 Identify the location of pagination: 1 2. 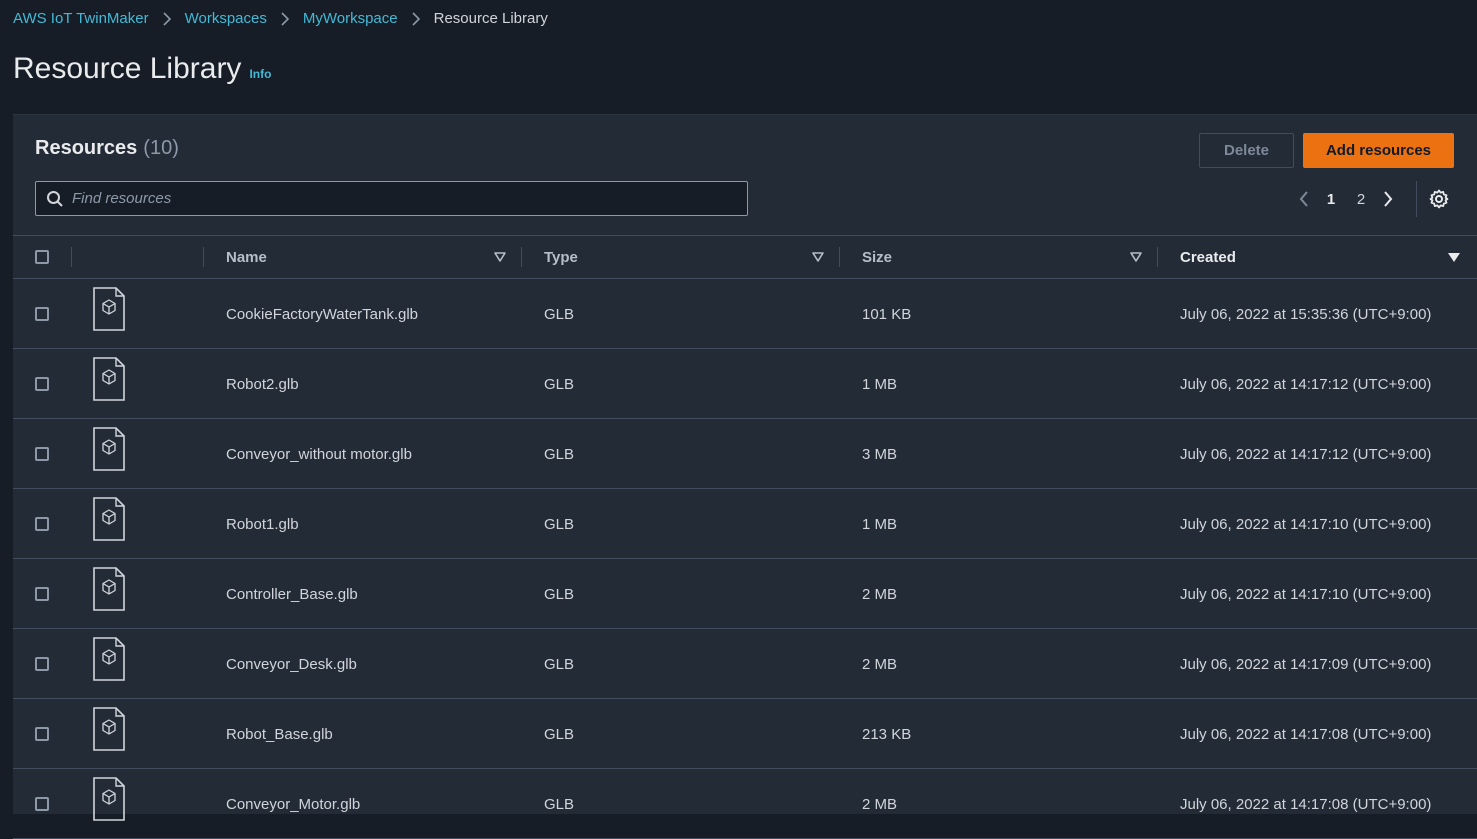
(1346, 199).